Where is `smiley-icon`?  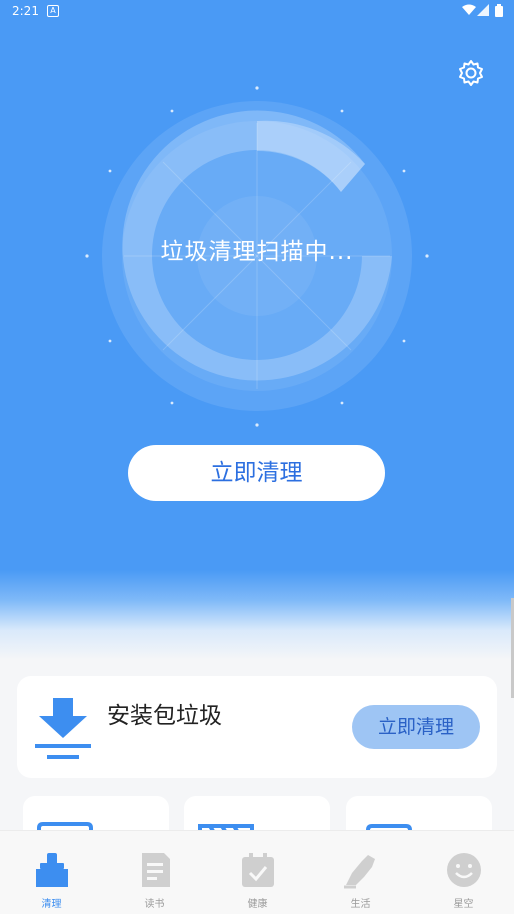 smiley-icon is located at coordinates (464, 870).